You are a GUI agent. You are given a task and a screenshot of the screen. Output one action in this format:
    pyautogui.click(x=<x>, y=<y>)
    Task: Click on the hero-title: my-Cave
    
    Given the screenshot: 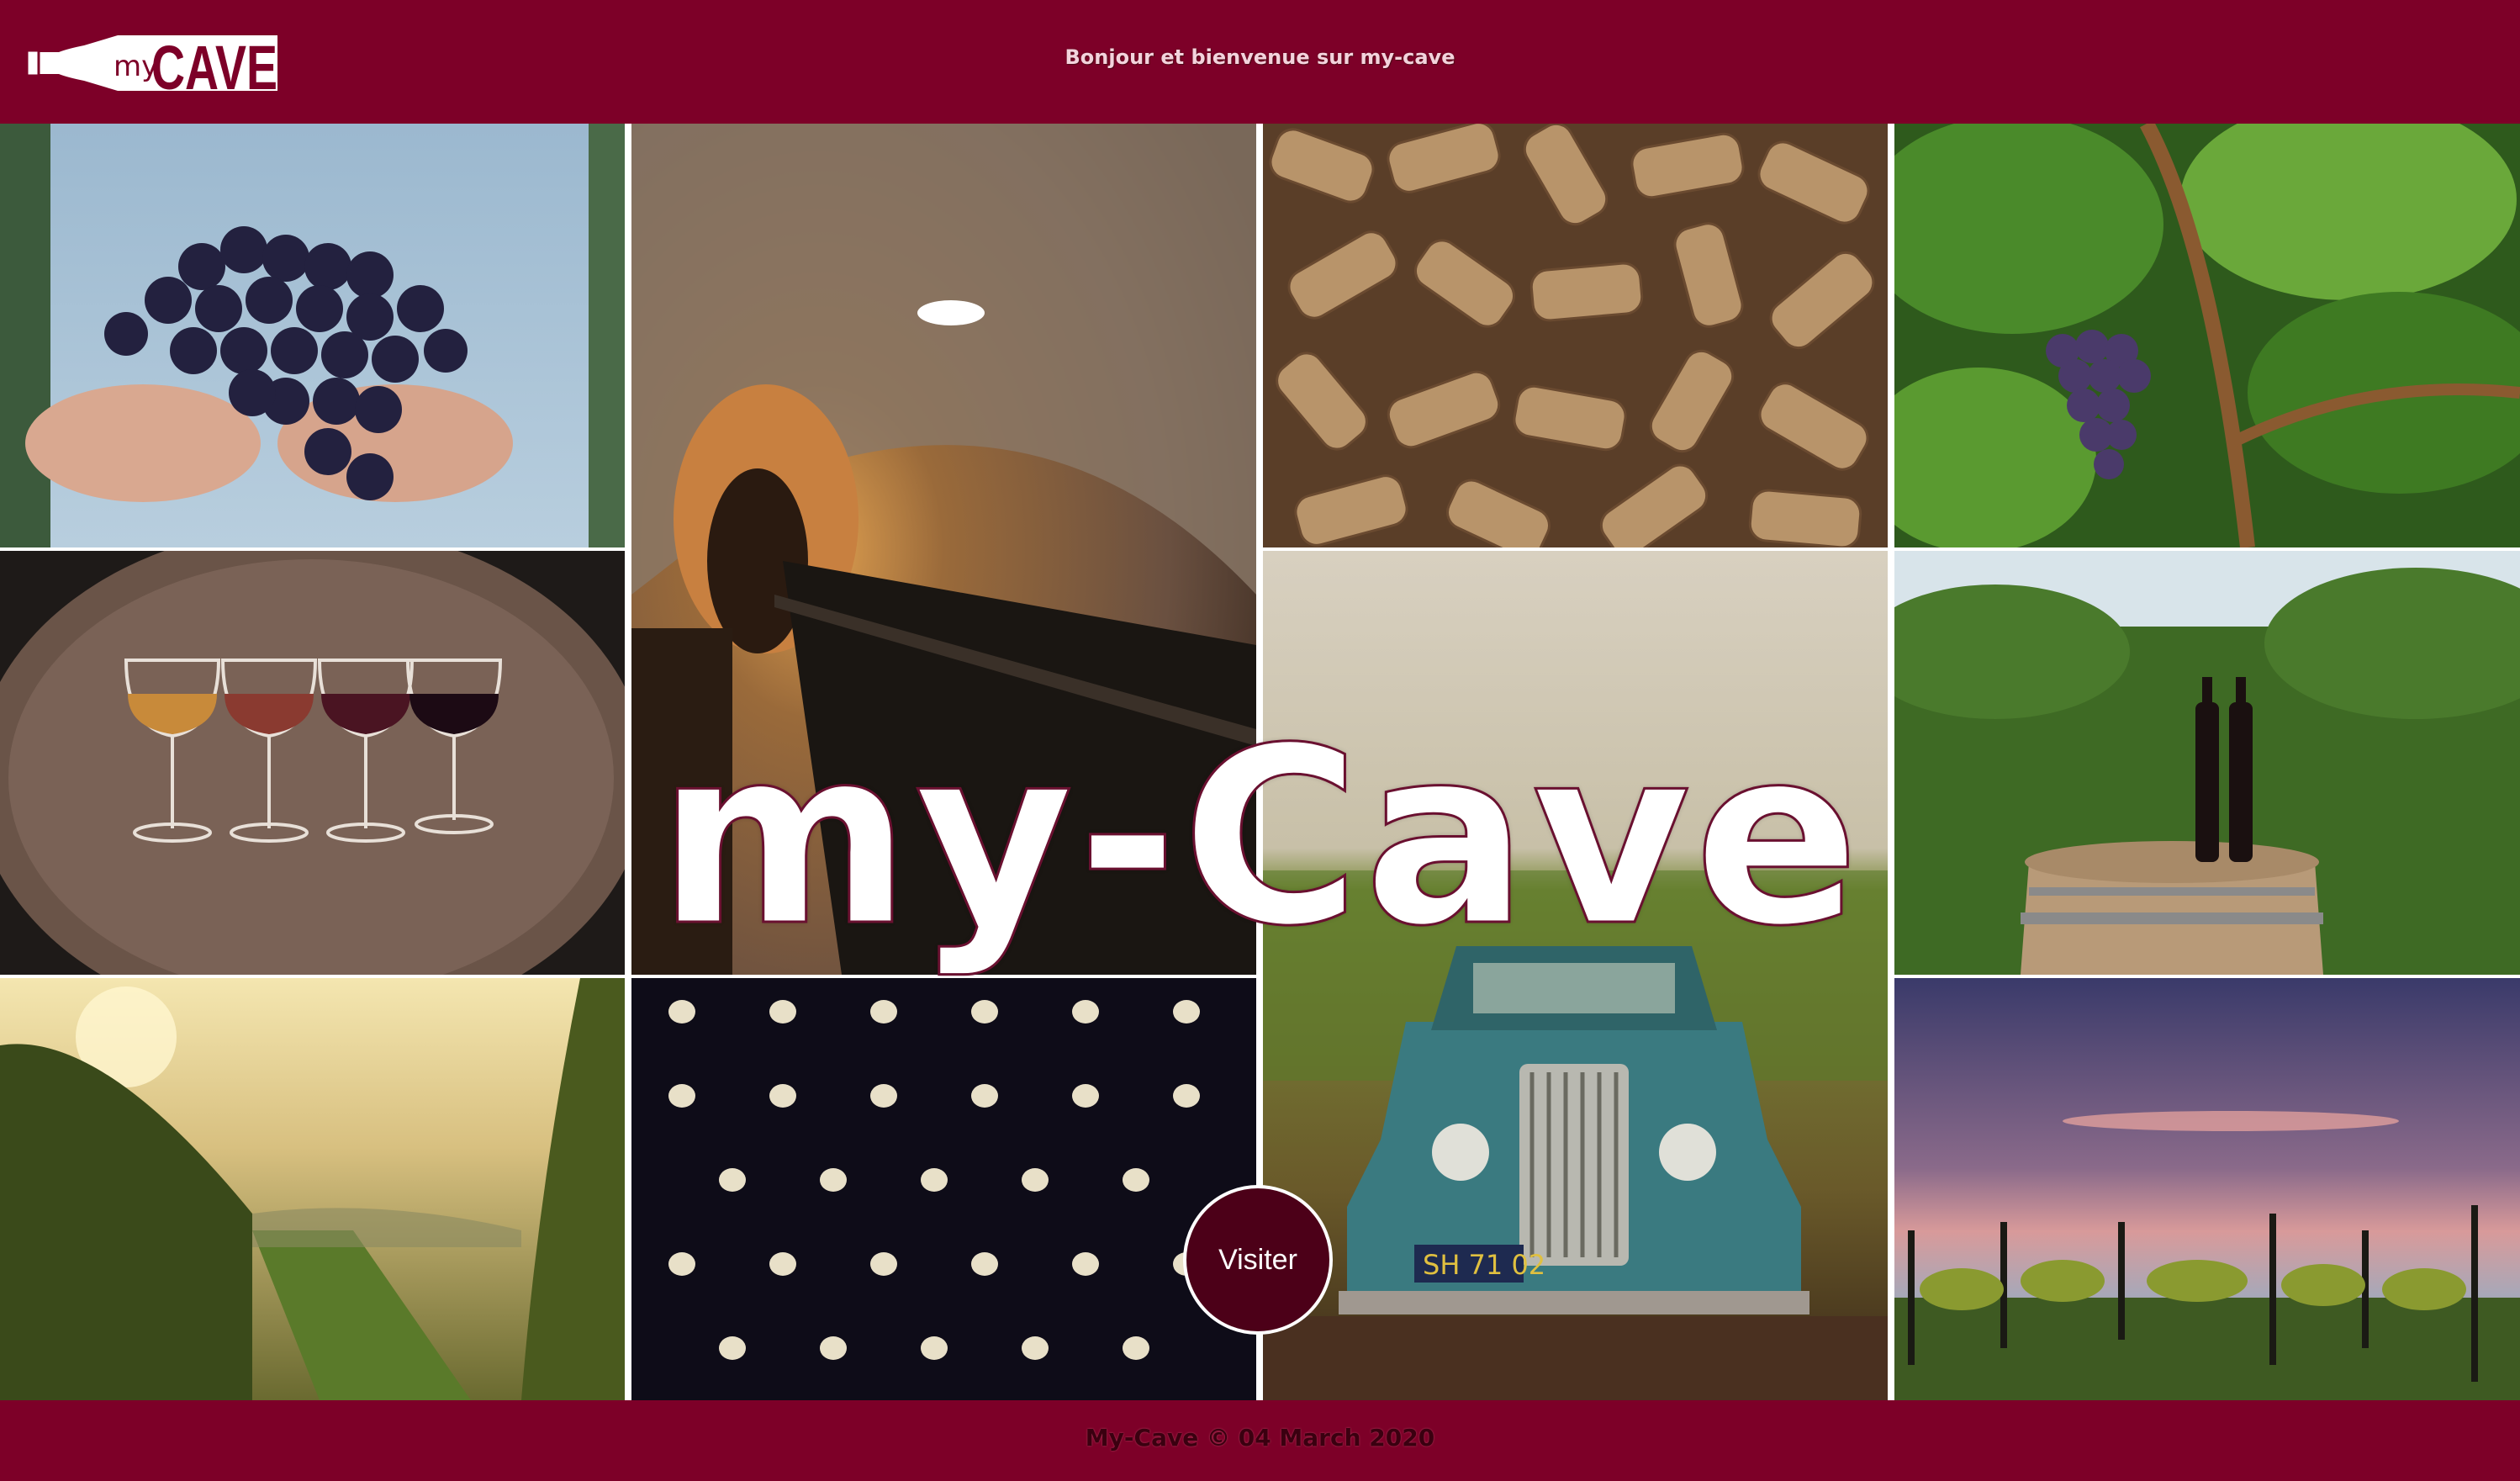 What is the action you would take?
    pyautogui.click(x=1259, y=838)
    